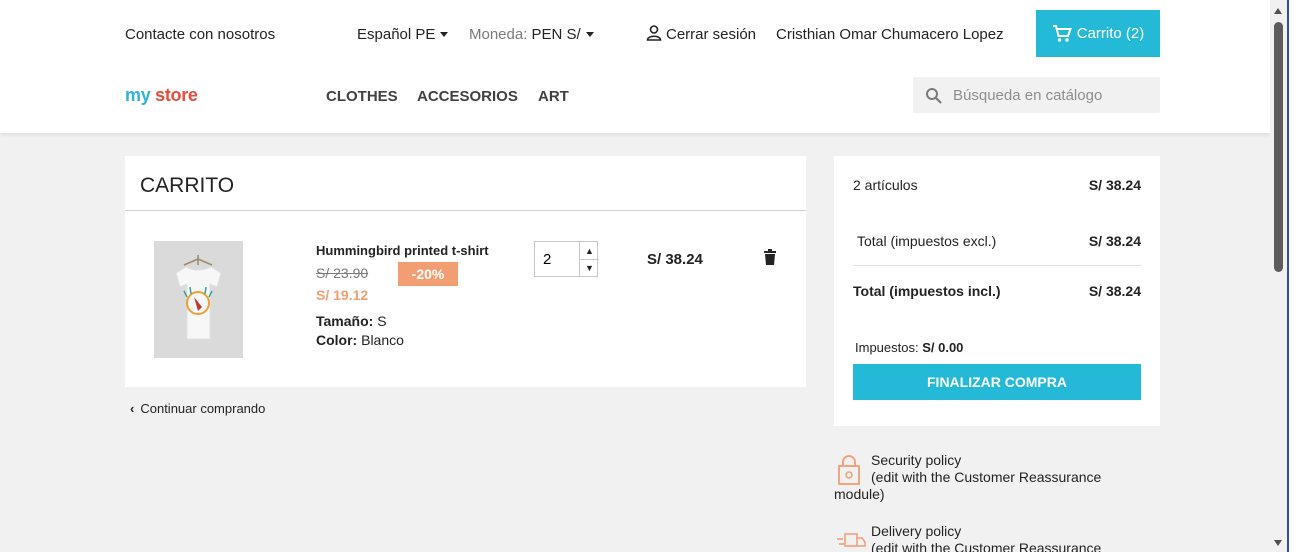 The width and height of the screenshot is (1306, 552). What do you see at coordinates (132, 408) in the screenshot?
I see `chevron-left-icon: ‹` at bounding box center [132, 408].